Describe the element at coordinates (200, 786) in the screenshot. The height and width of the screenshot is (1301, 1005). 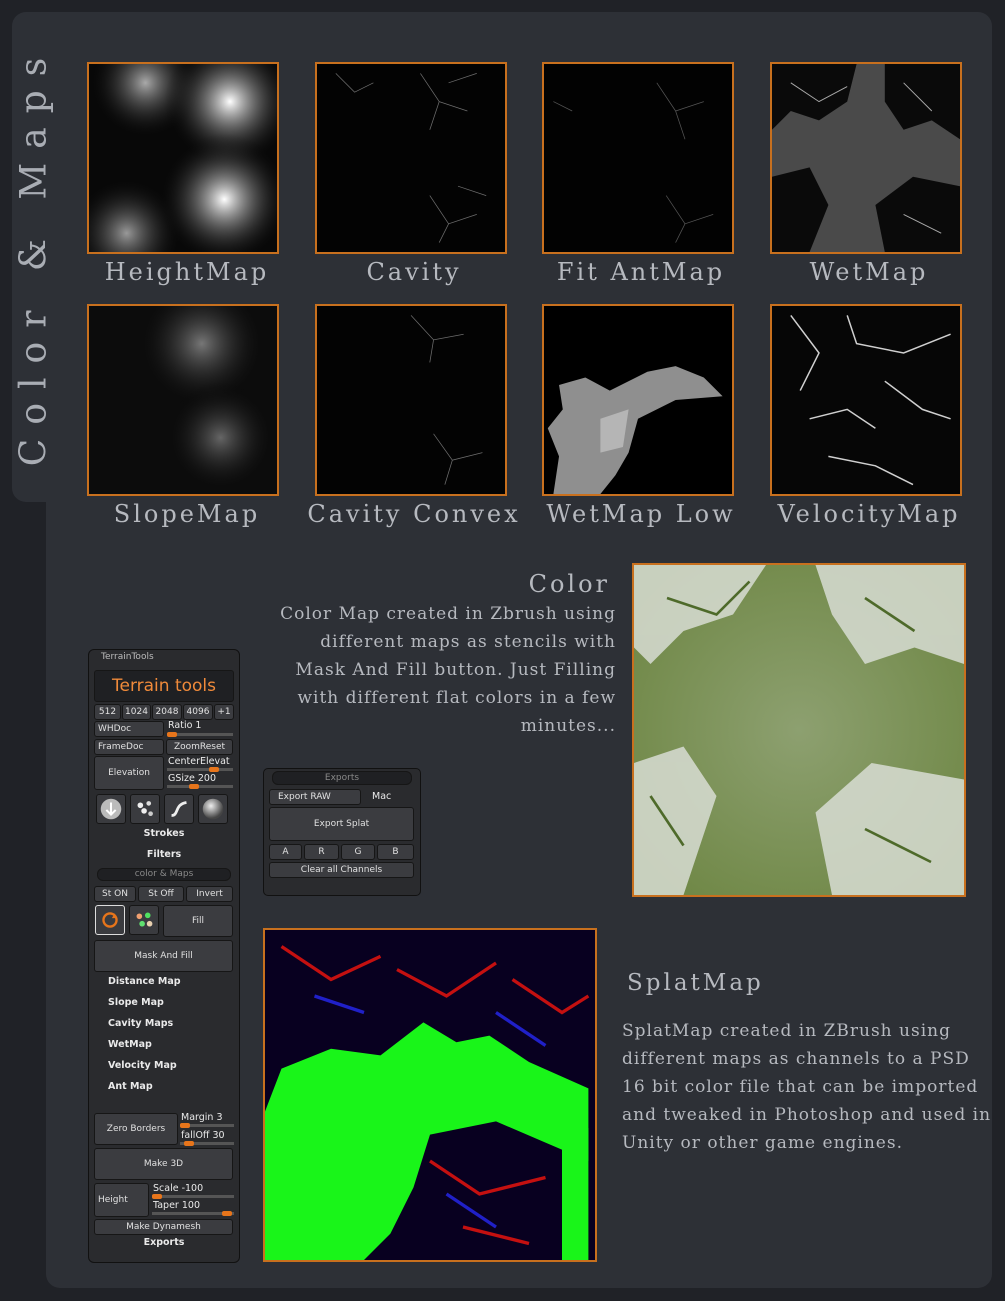
I see `gsize-slider` at that location.